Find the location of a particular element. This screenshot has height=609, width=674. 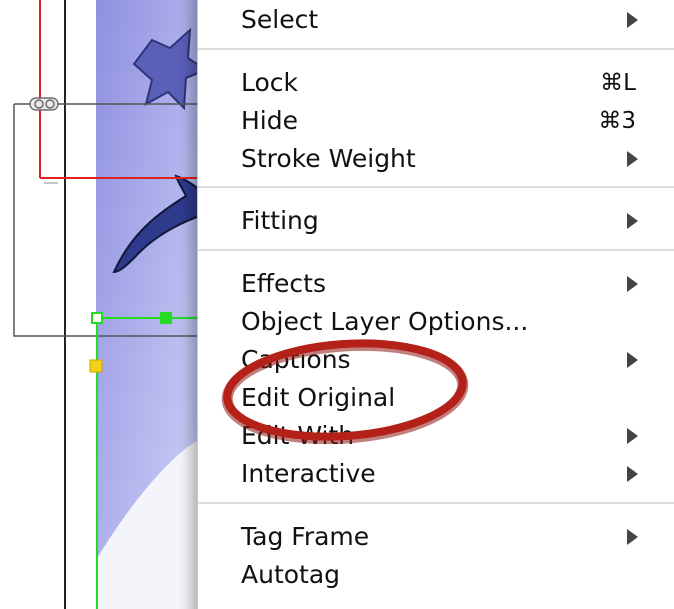

menu-item-edit-with: Edit With is located at coordinates (428, 436).